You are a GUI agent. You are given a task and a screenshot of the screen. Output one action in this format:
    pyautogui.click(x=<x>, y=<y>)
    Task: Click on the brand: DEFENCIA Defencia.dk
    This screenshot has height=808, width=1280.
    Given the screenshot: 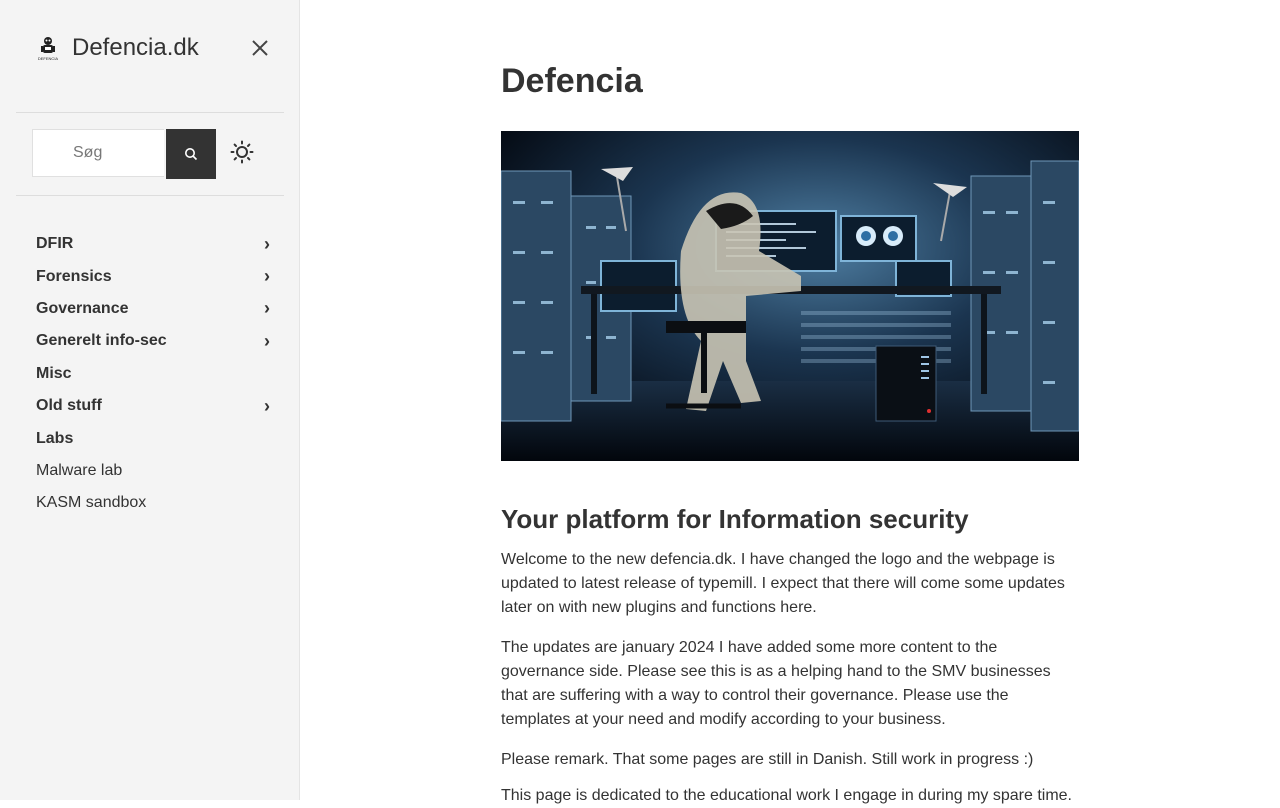 What is the action you would take?
    pyautogui.click(x=117, y=48)
    